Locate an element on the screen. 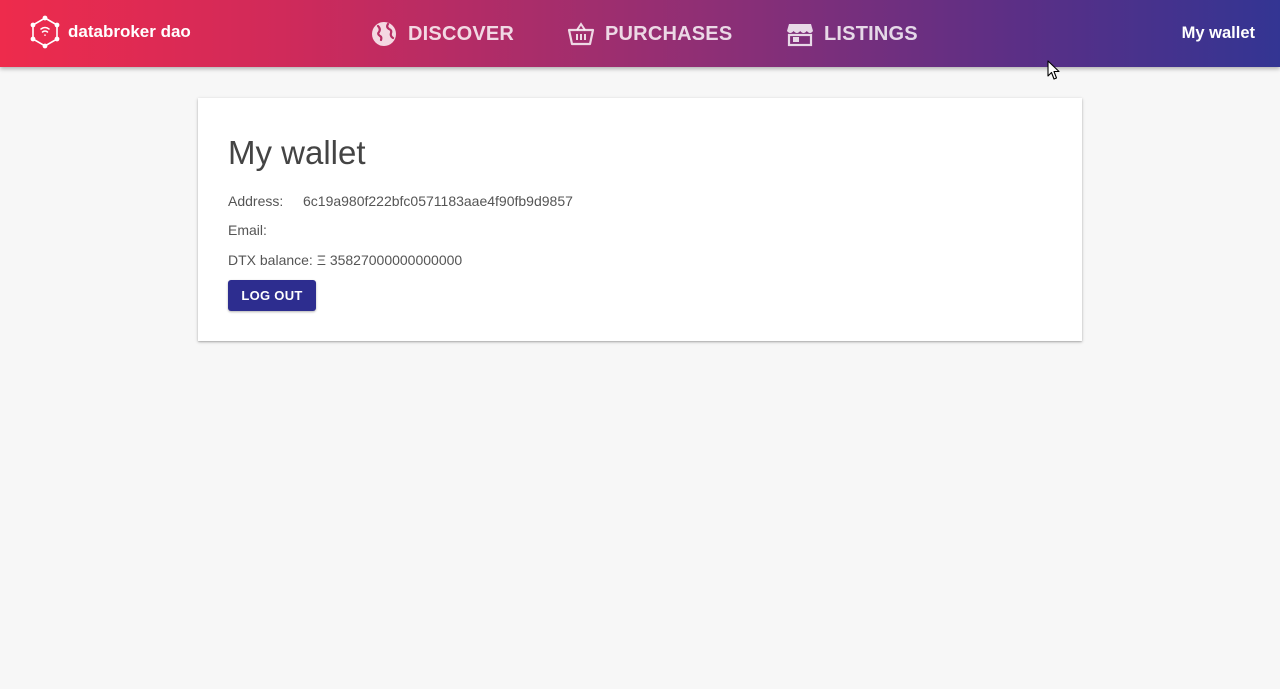 The width and height of the screenshot is (1280, 689). globe-icon is located at coordinates (384, 34).